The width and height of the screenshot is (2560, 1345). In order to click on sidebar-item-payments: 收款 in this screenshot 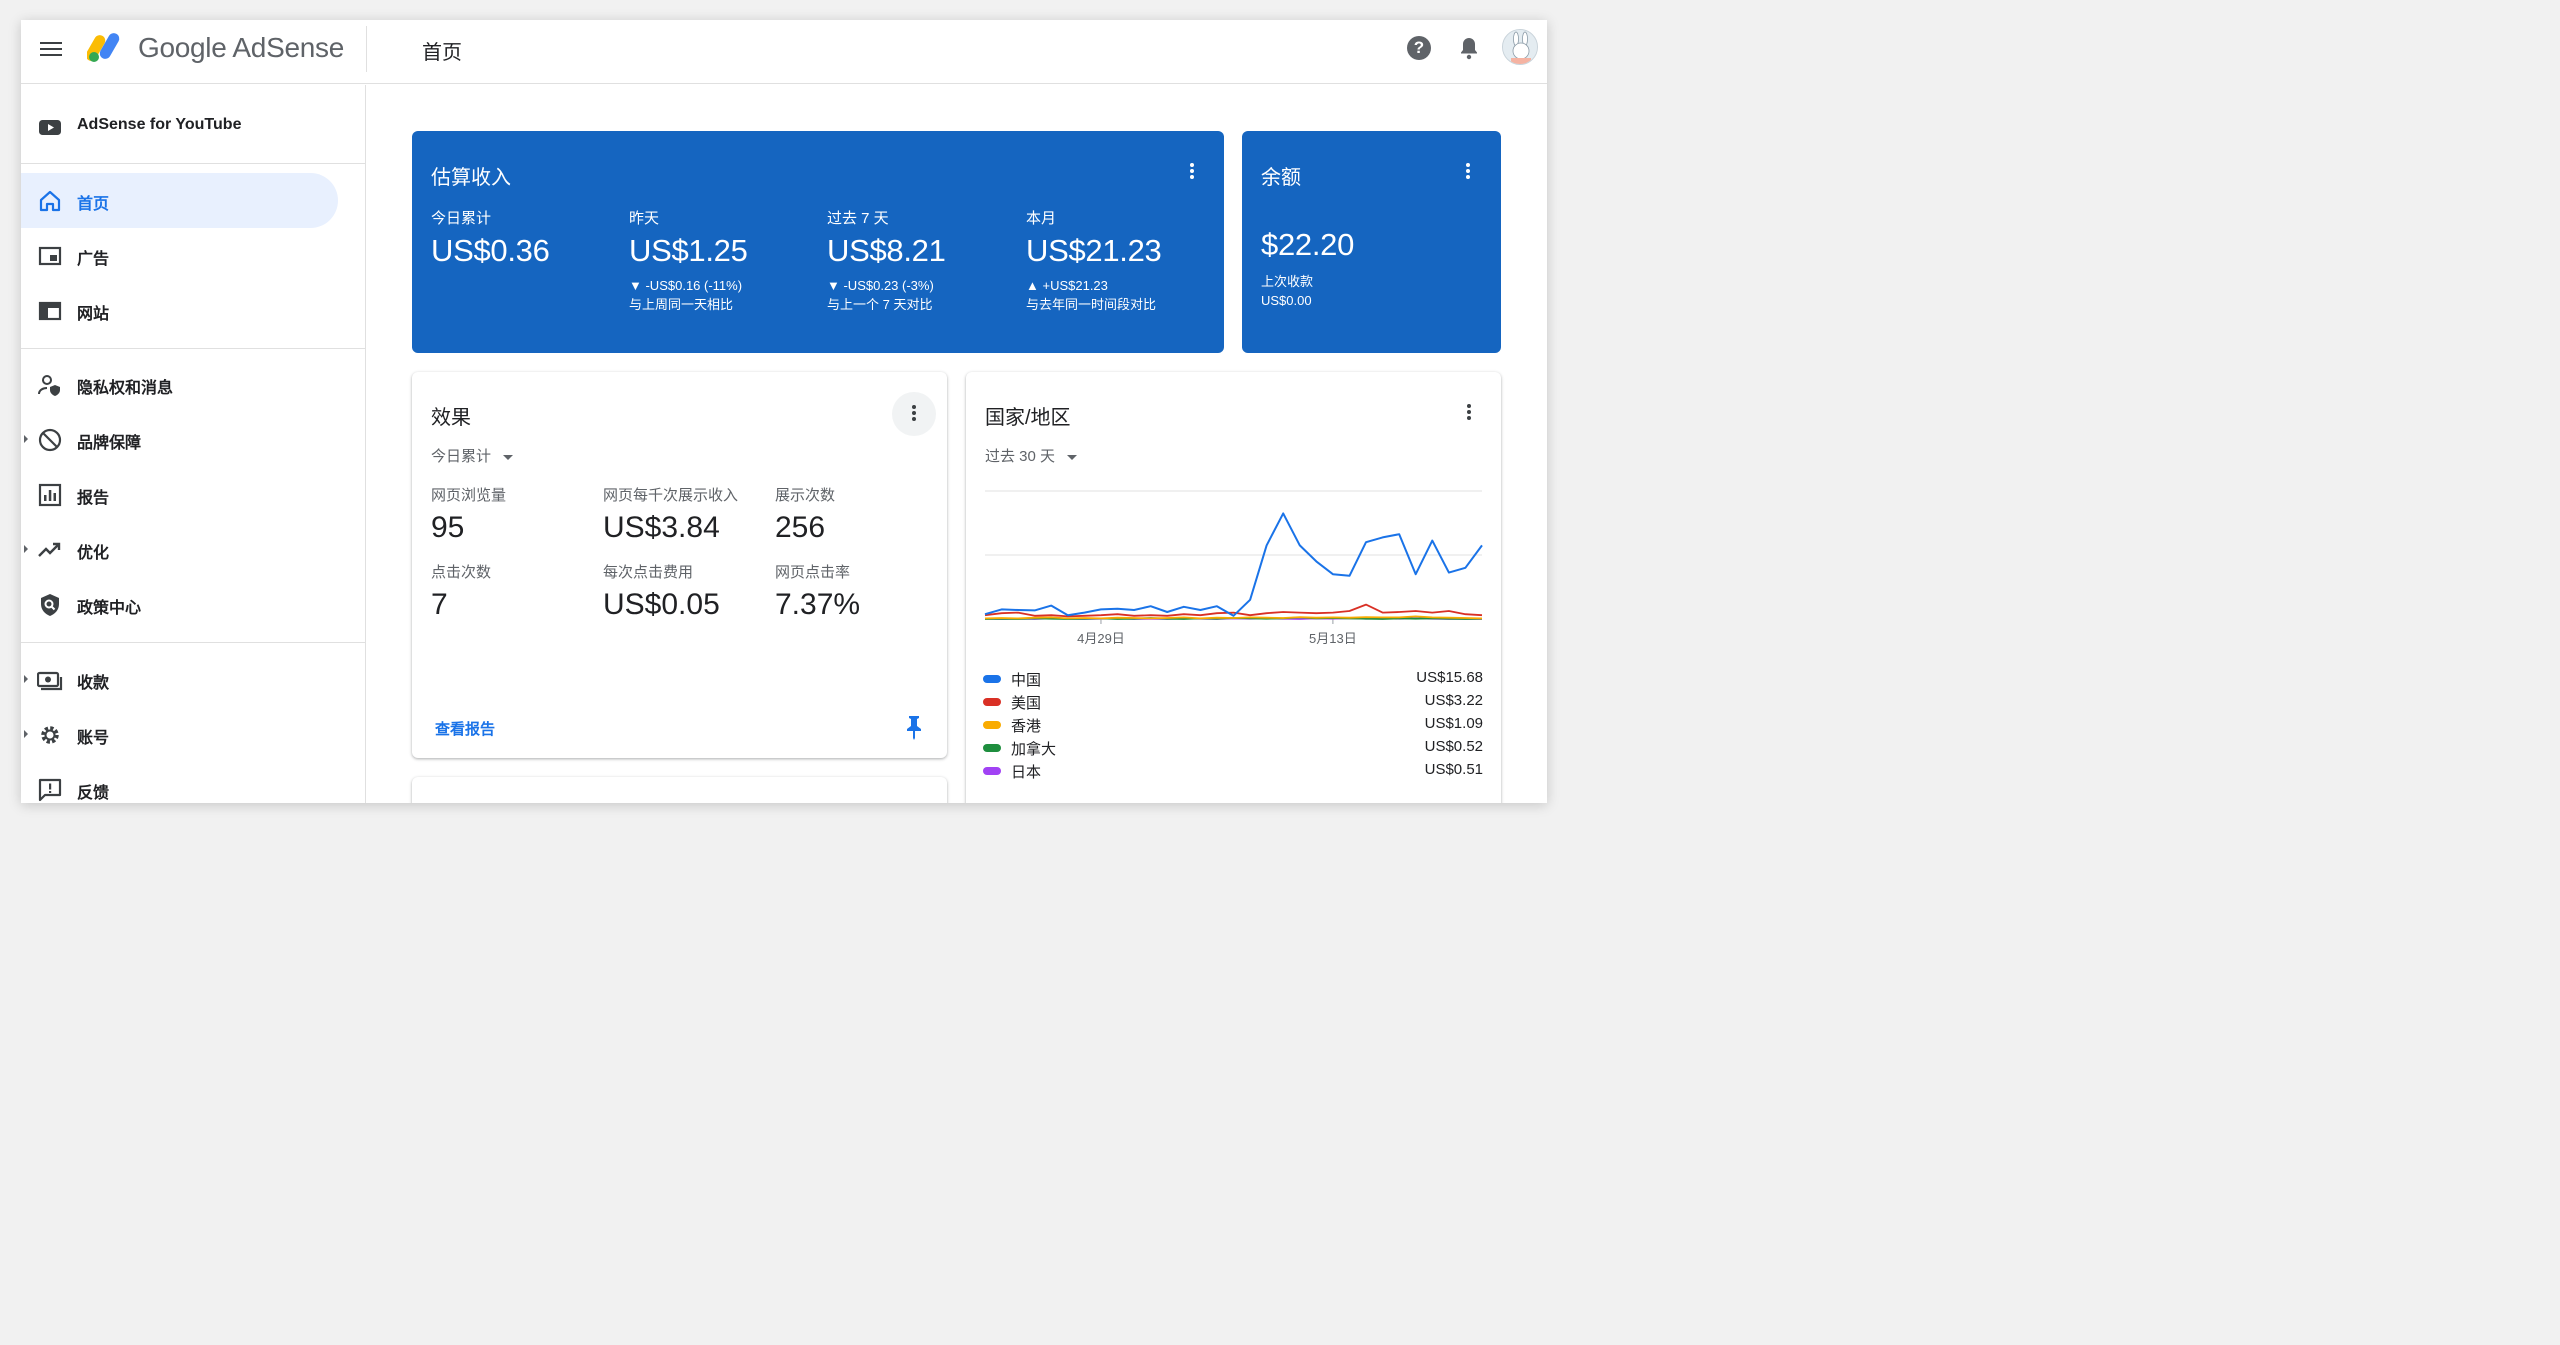, I will do `click(179, 679)`.